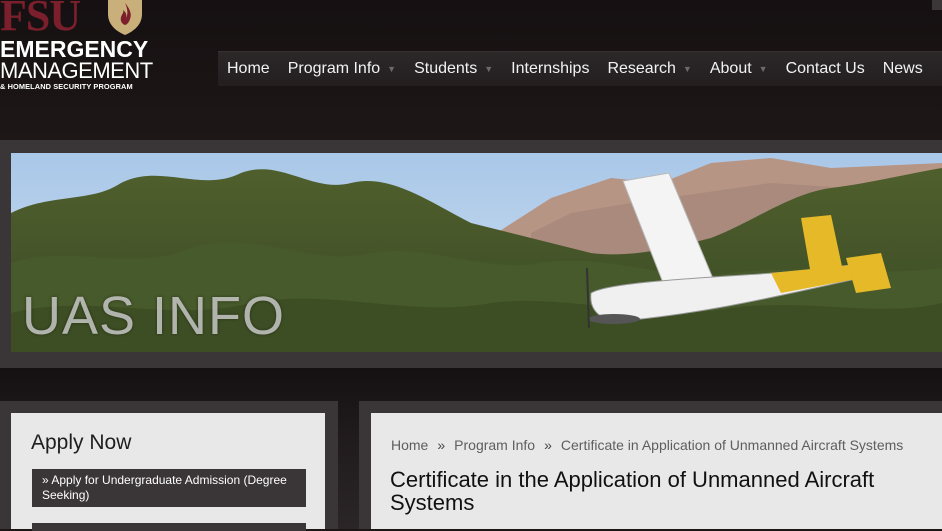 This screenshot has height=531, width=942. I want to click on nav-item-news: News, so click(903, 69).